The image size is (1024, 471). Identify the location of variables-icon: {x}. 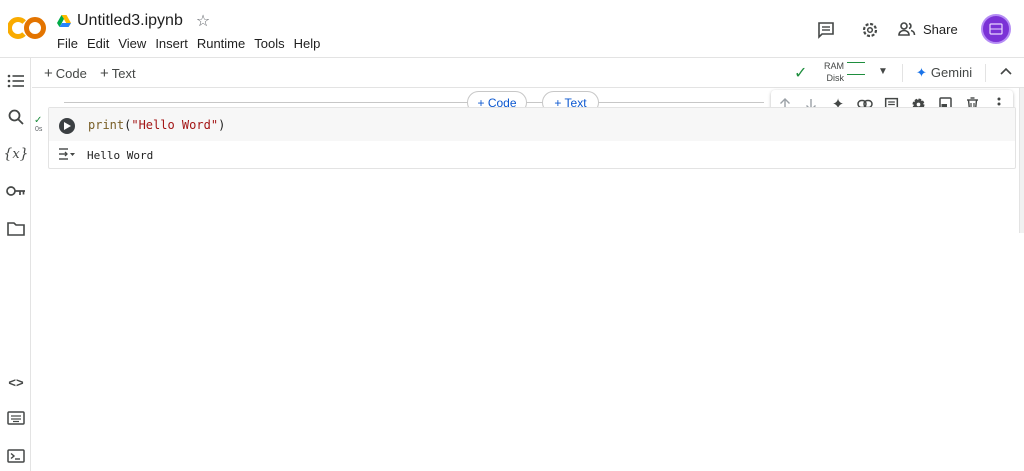
(15, 154).